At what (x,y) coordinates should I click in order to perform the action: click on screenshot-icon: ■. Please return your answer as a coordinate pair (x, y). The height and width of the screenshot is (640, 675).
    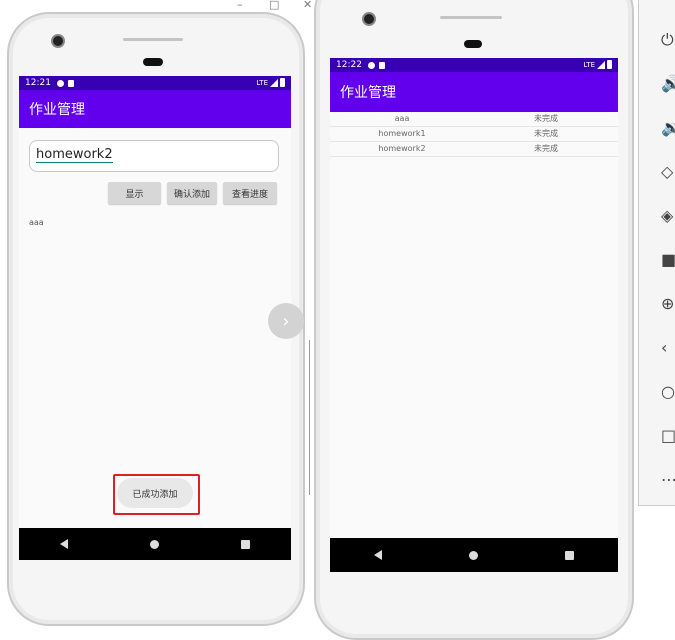
    Looking at the image, I should click on (668, 259).